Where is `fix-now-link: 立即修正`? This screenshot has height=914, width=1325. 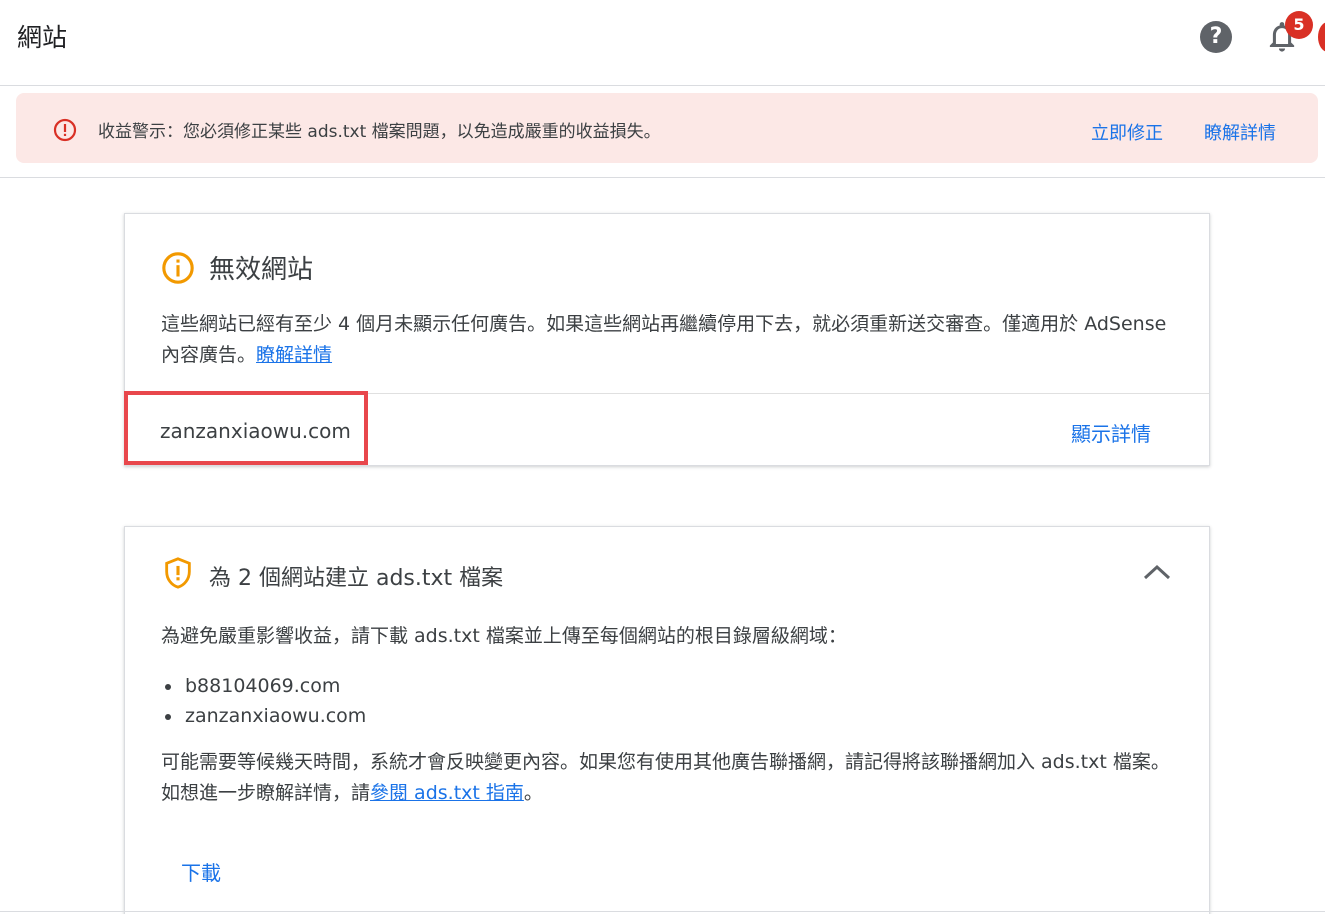 fix-now-link: 立即修正 is located at coordinates (1127, 132).